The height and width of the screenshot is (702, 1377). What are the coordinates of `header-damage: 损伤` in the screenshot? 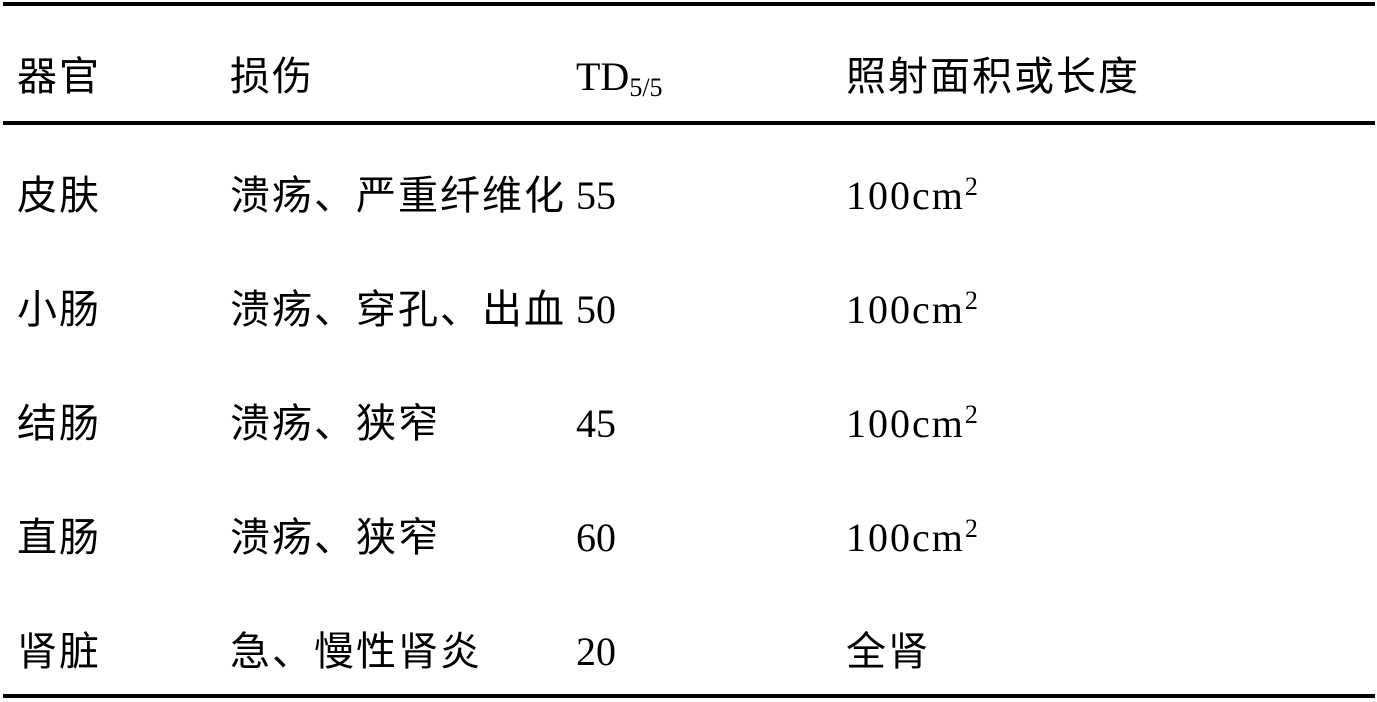 It's located at (272, 77).